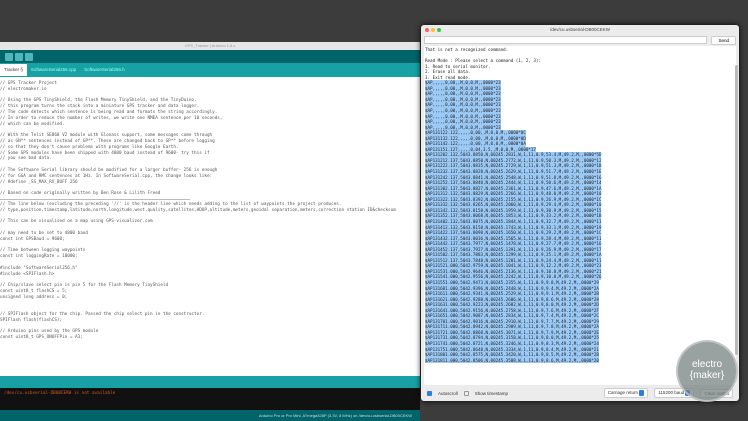  I want to click on baud-value: 115200 baud, so click(671, 393).